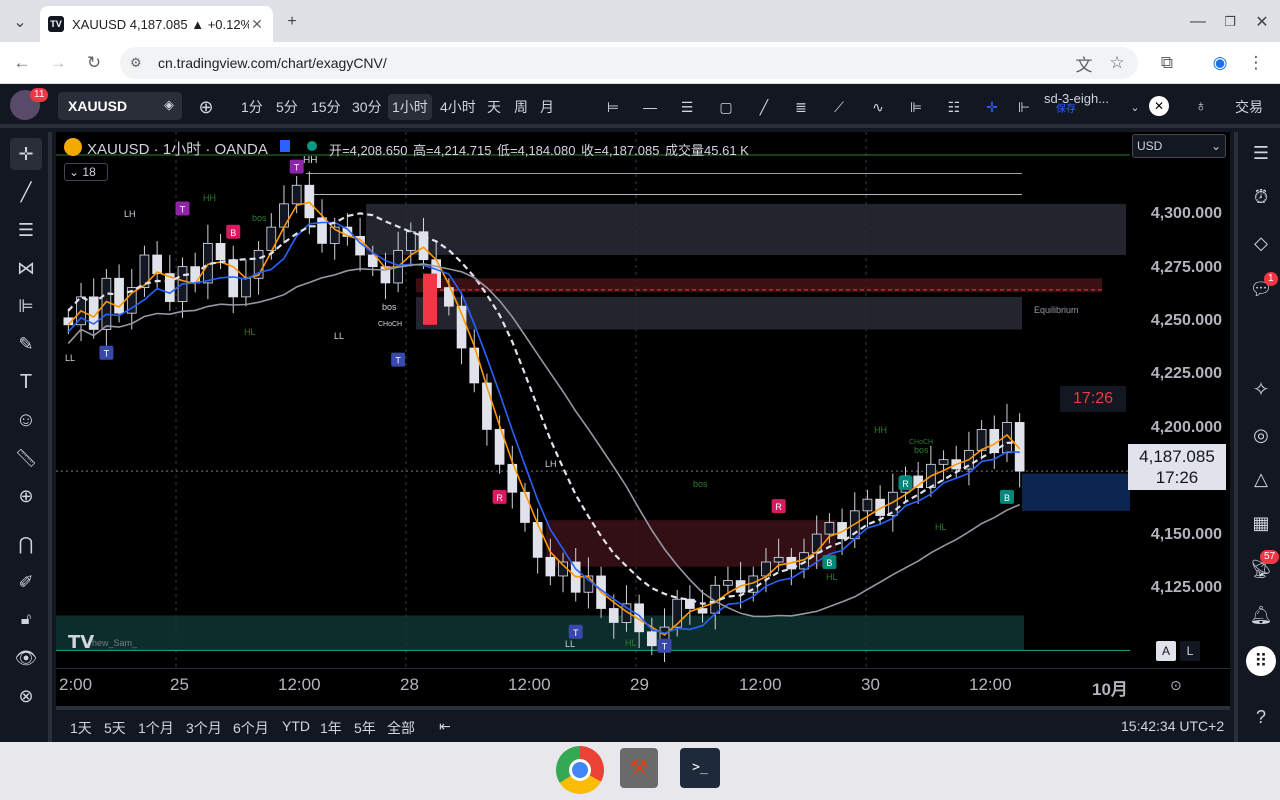 This screenshot has height=800, width=1280. What do you see at coordinates (916, 107) in the screenshot?
I see `position-long-icon: ⊫` at bounding box center [916, 107].